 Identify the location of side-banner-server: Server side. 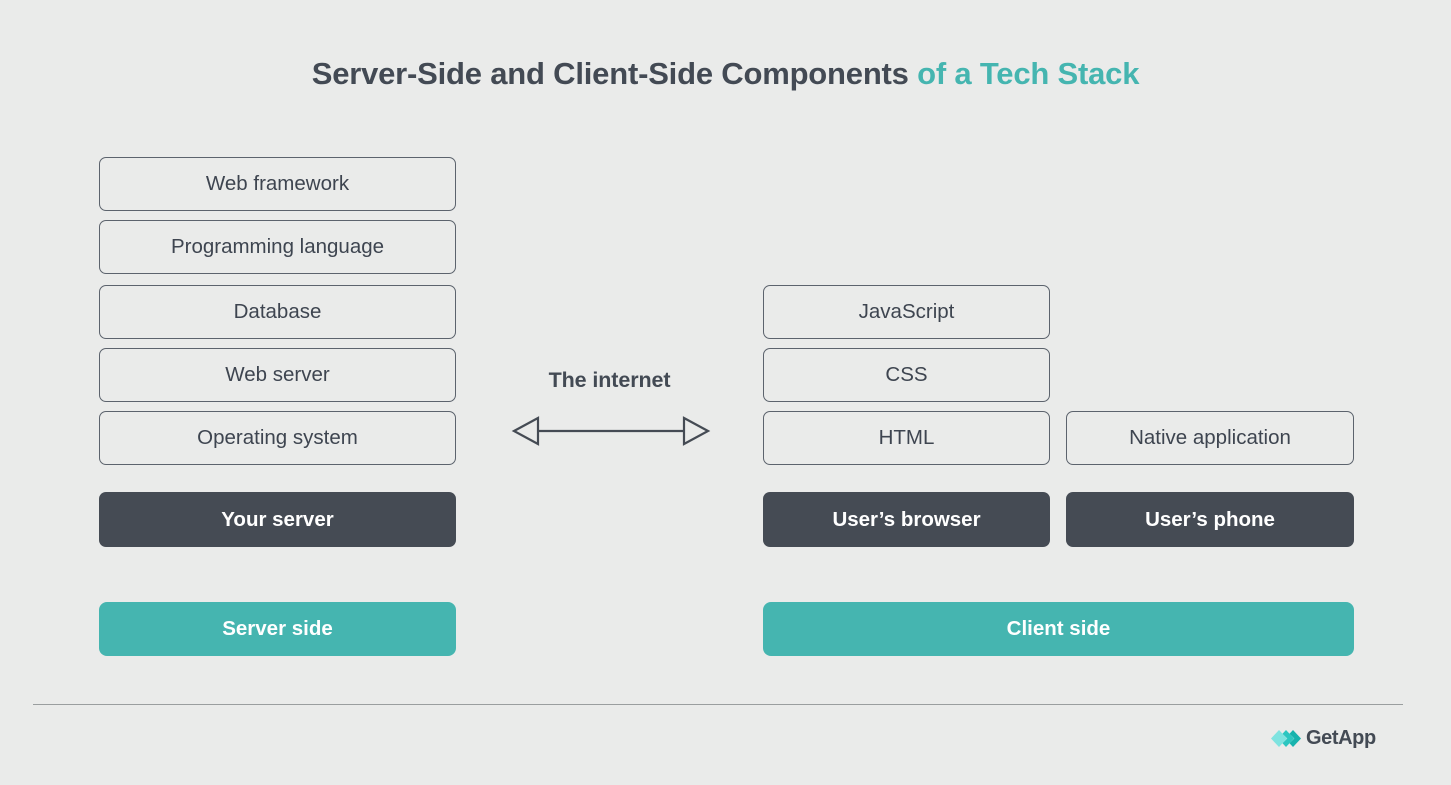
(277, 629).